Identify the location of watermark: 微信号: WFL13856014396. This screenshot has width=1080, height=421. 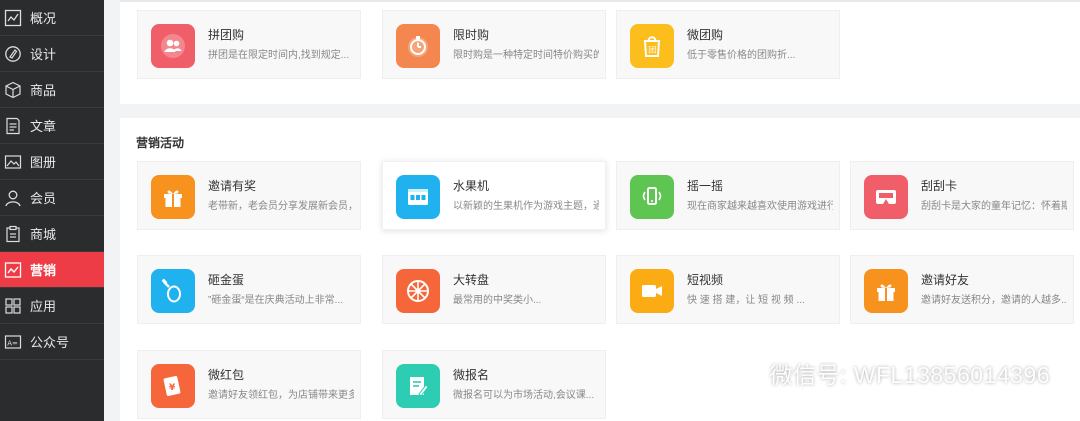
(886, 373).